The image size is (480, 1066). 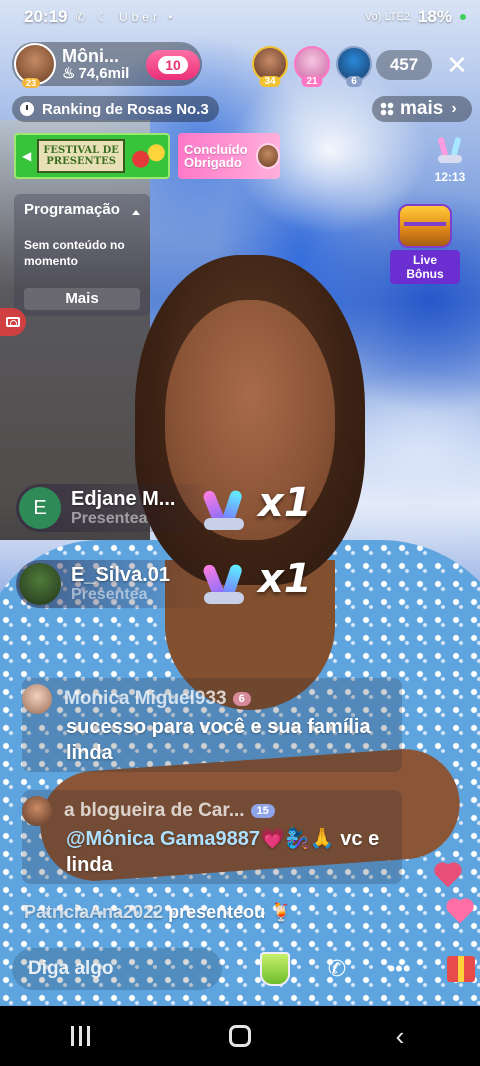 I want to click on grid-icon, so click(x=387, y=109).